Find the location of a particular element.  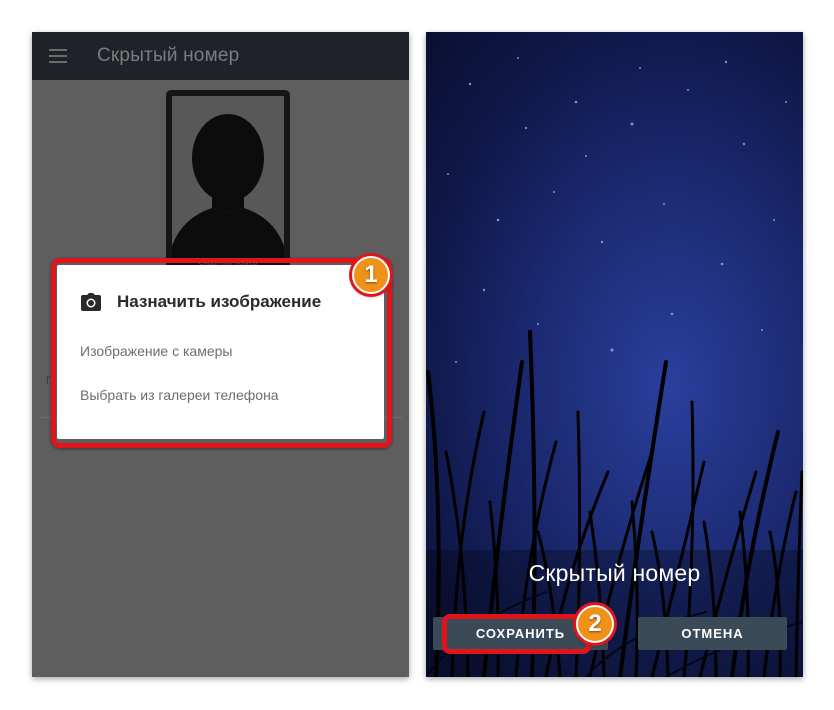

app-bar: Скрытый номер is located at coordinates (220, 56).